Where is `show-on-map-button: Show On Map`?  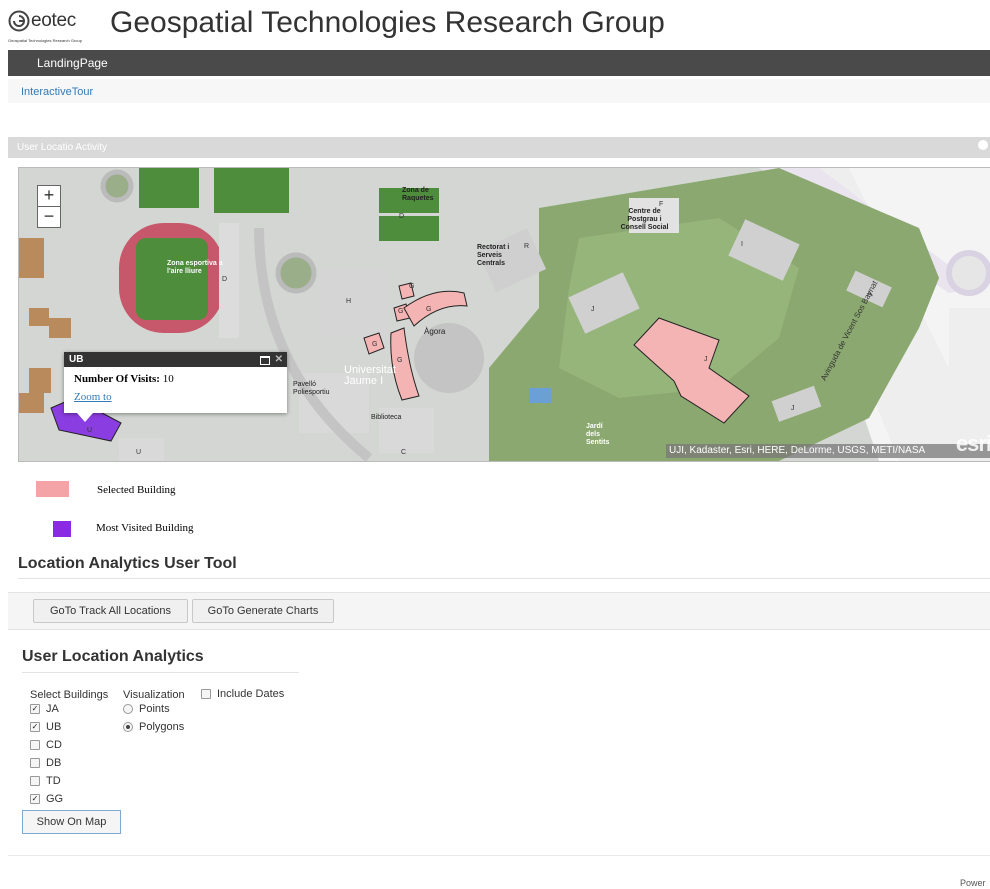 show-on-map-button: Show On Map is located at coordinates (71, 822).